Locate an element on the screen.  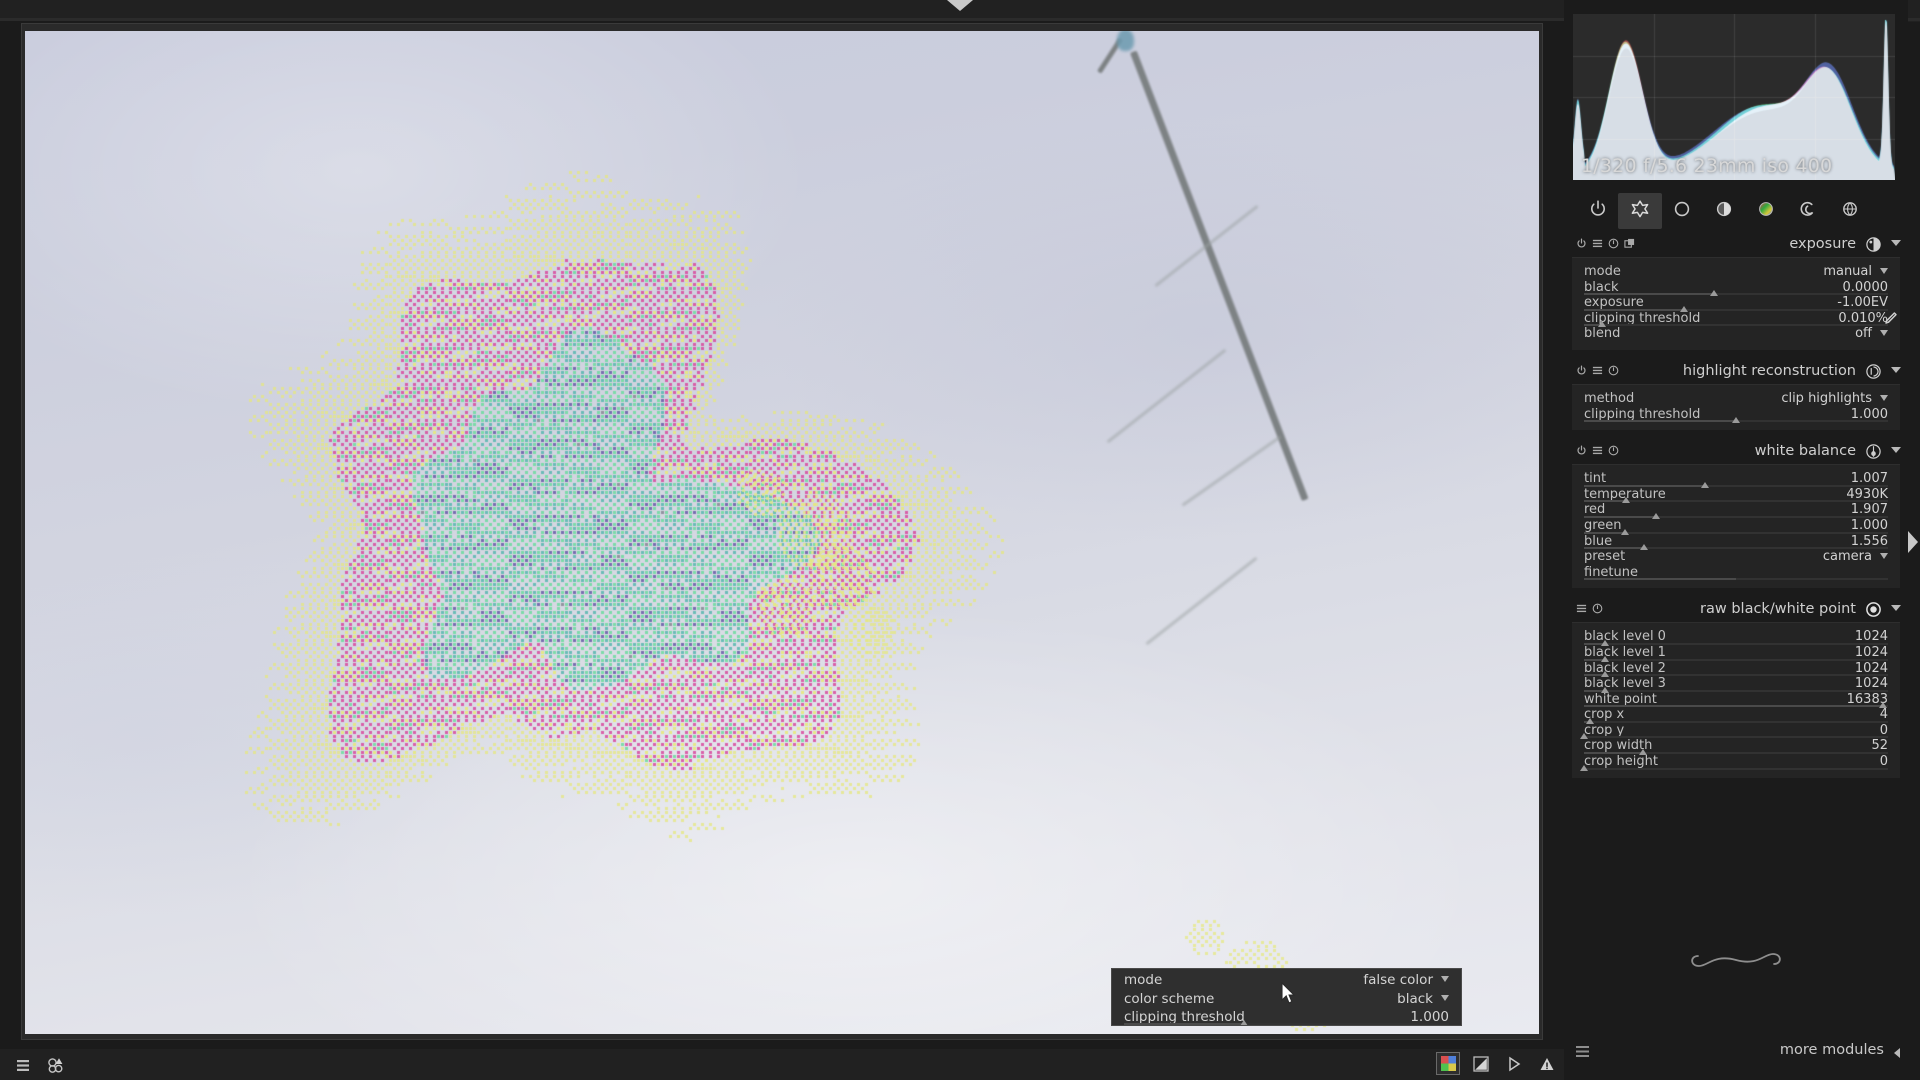
row-label: blend is located at coordinates (1602, 334).